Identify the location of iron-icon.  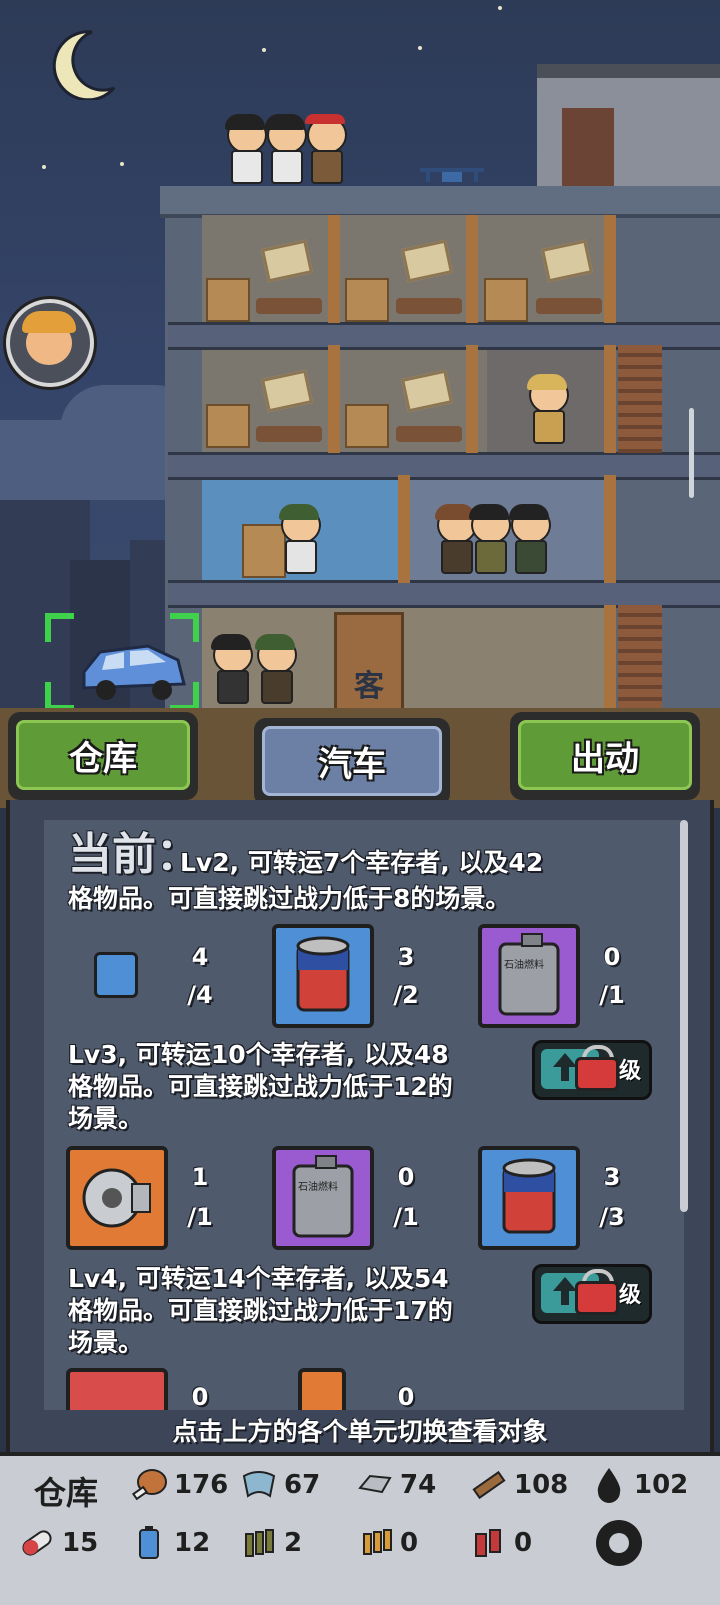
(375, 1484).